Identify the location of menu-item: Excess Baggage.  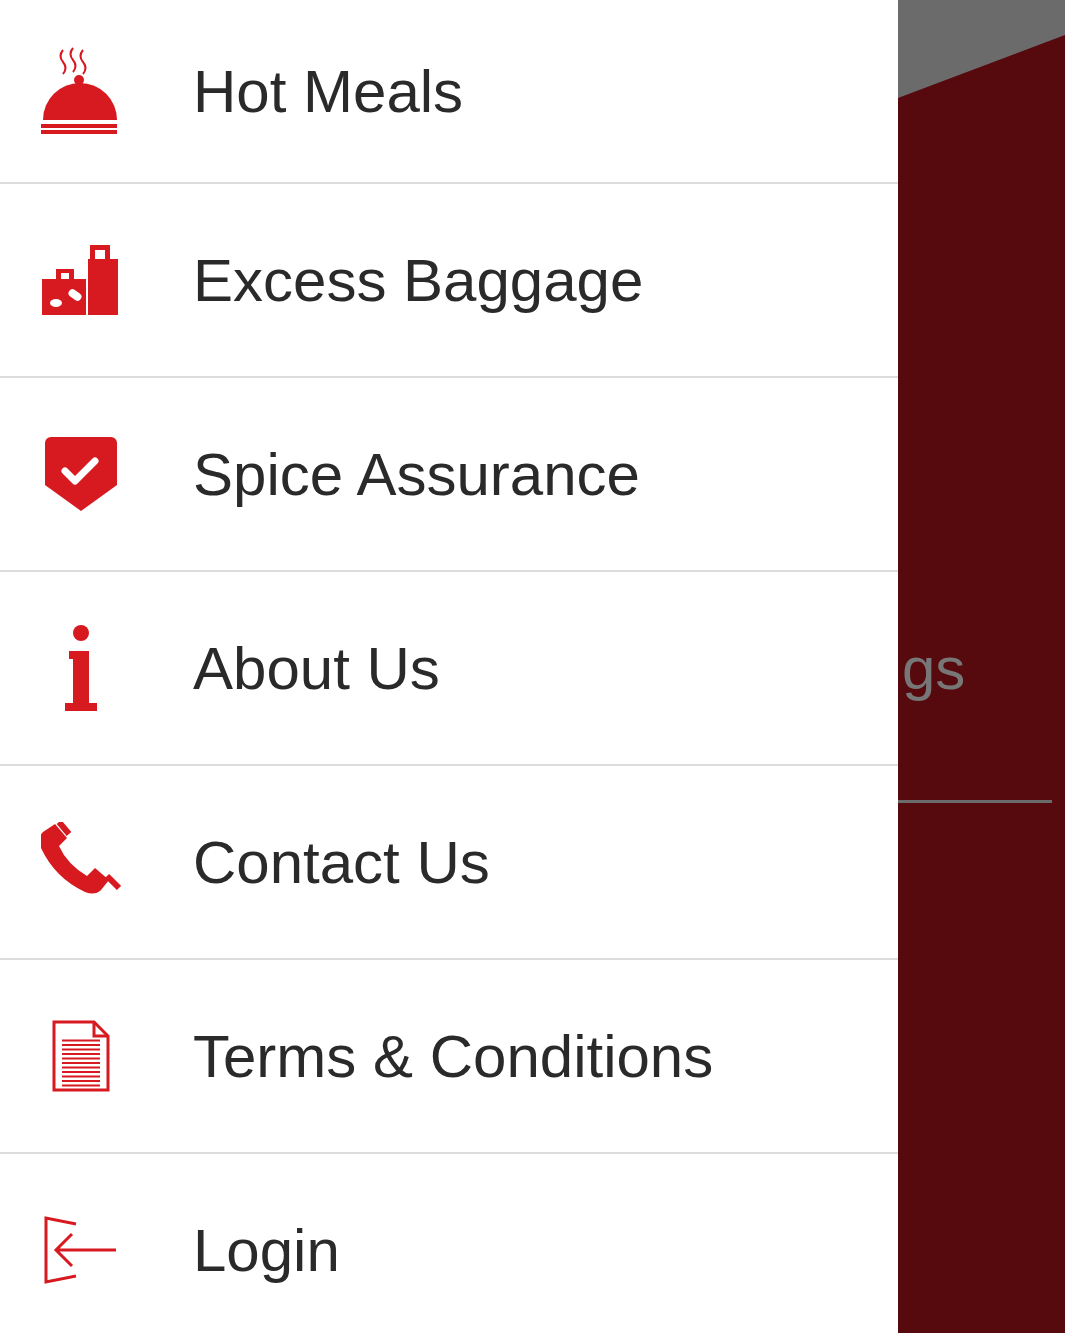
(449, 281).